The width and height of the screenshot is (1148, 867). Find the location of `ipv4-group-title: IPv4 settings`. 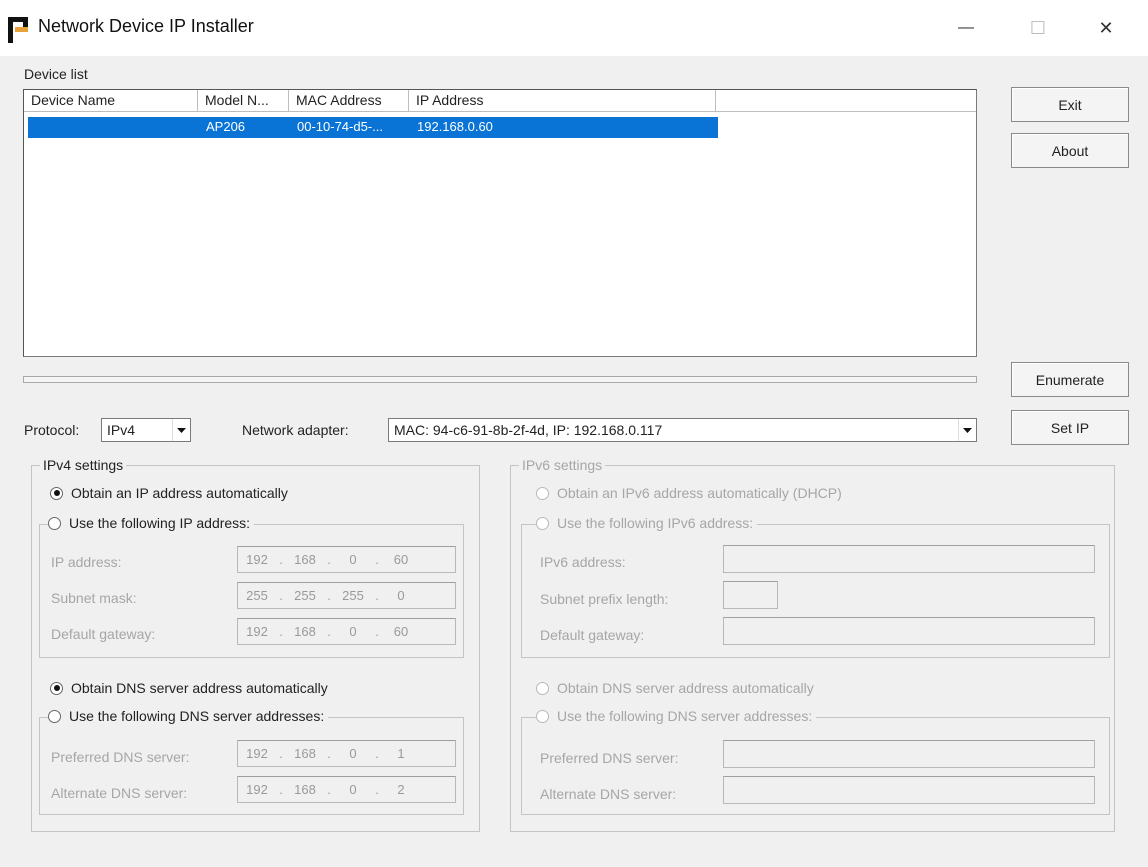

ipv4-group-title: IPv4 settings is located at coordinates (83, 465).